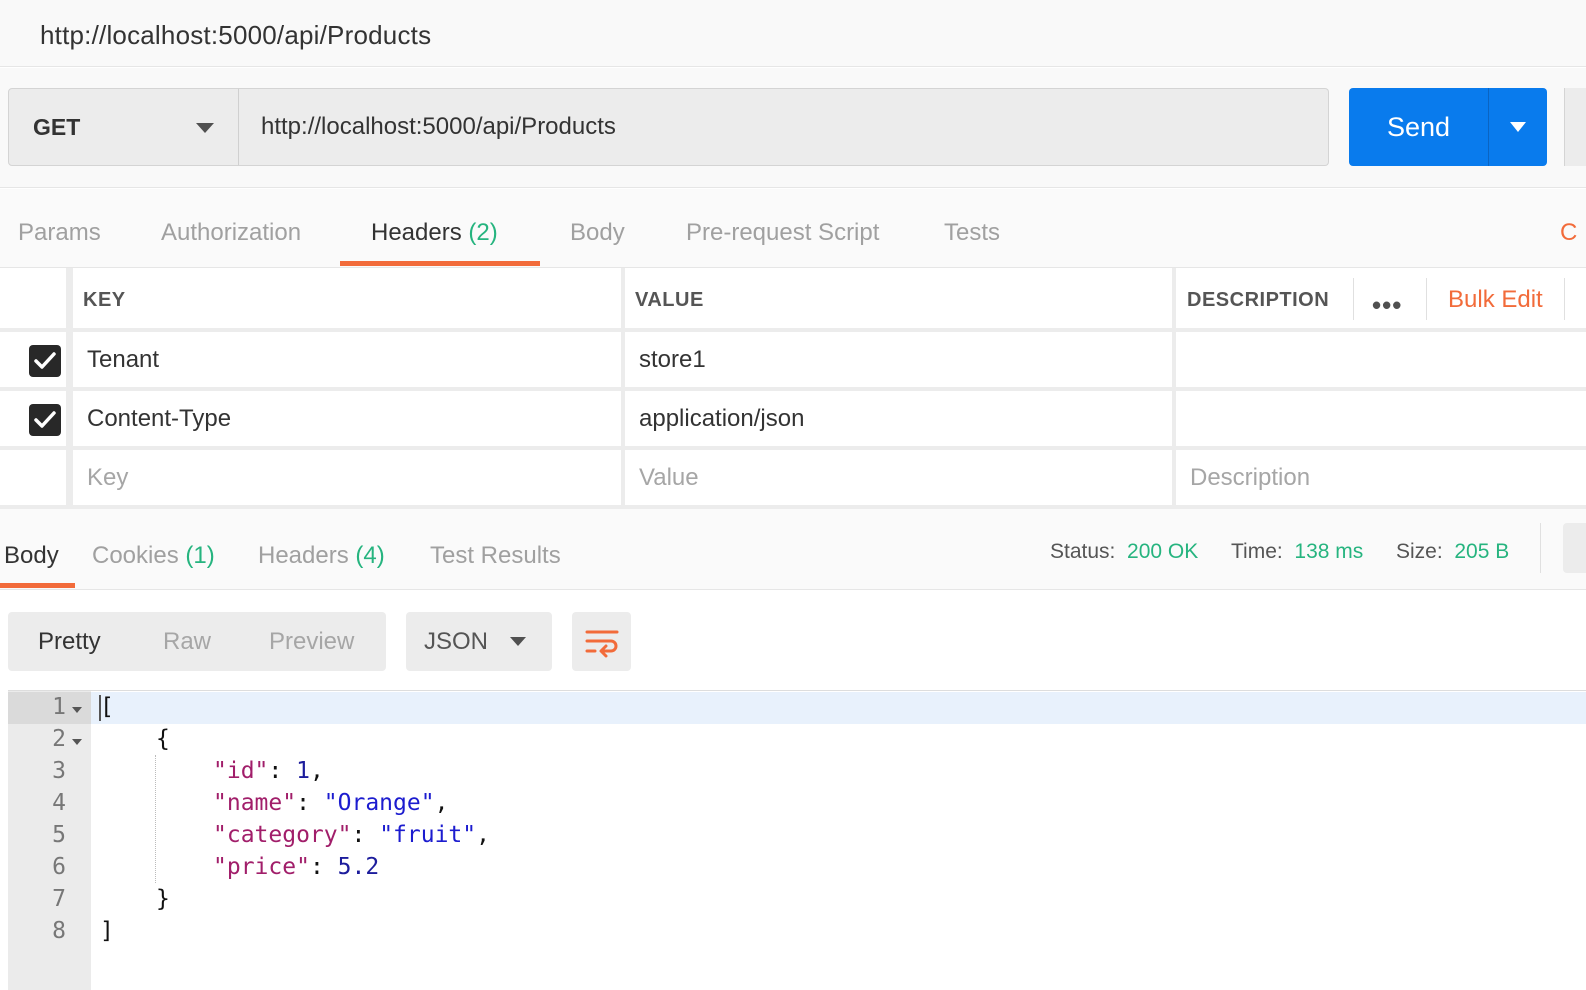  I want to click on code-line: "price": 5.2, so click(296, 867).